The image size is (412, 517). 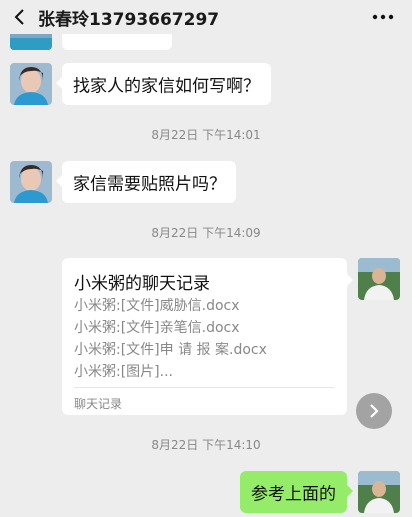 I want to click on chat-record-title: 小米粥的聊天记录, so click(x=142, y=284).